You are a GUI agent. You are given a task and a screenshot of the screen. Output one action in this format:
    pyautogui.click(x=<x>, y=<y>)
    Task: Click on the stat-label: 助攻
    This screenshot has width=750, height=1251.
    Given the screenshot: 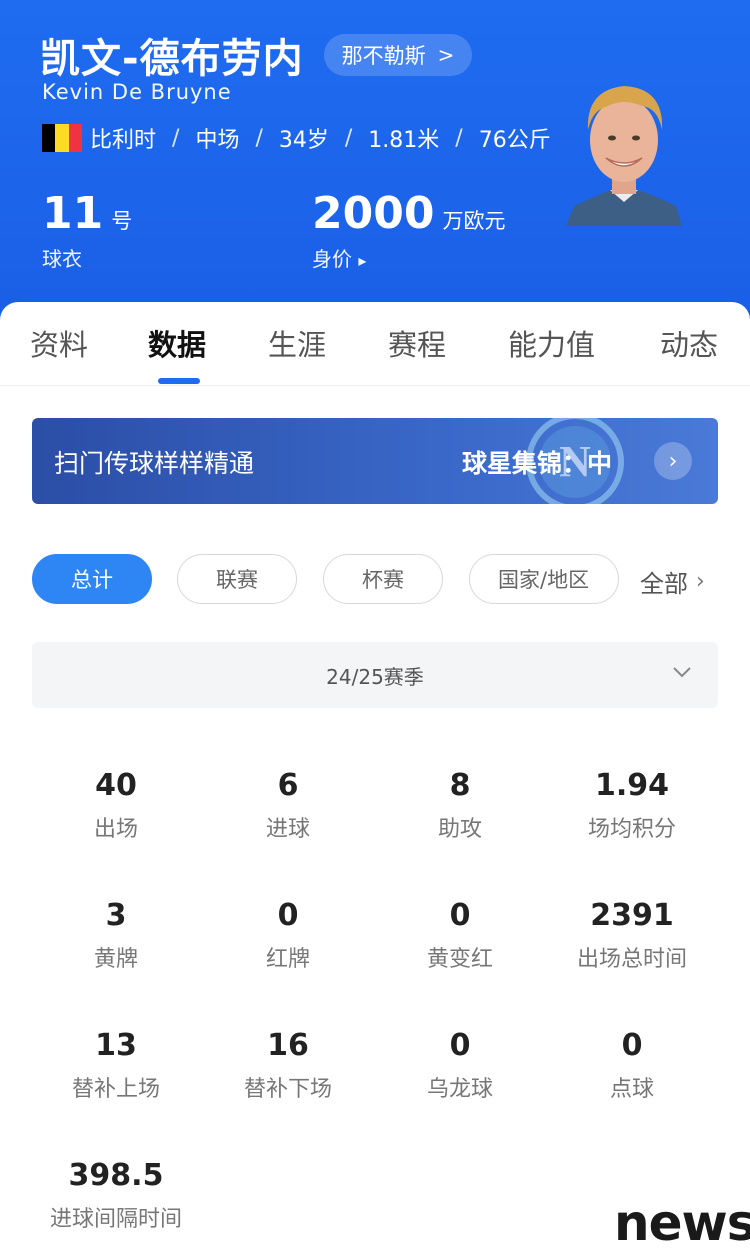 What is the action you would take?
    pyautogui.click(x=459, y=829)
    